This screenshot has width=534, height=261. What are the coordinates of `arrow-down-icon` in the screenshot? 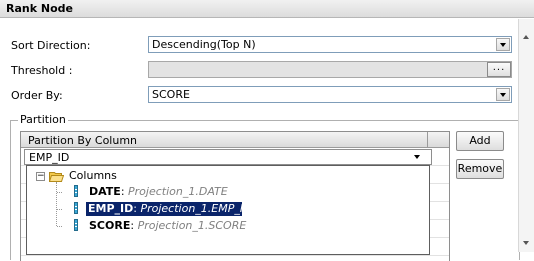 It's located at (526, 243).